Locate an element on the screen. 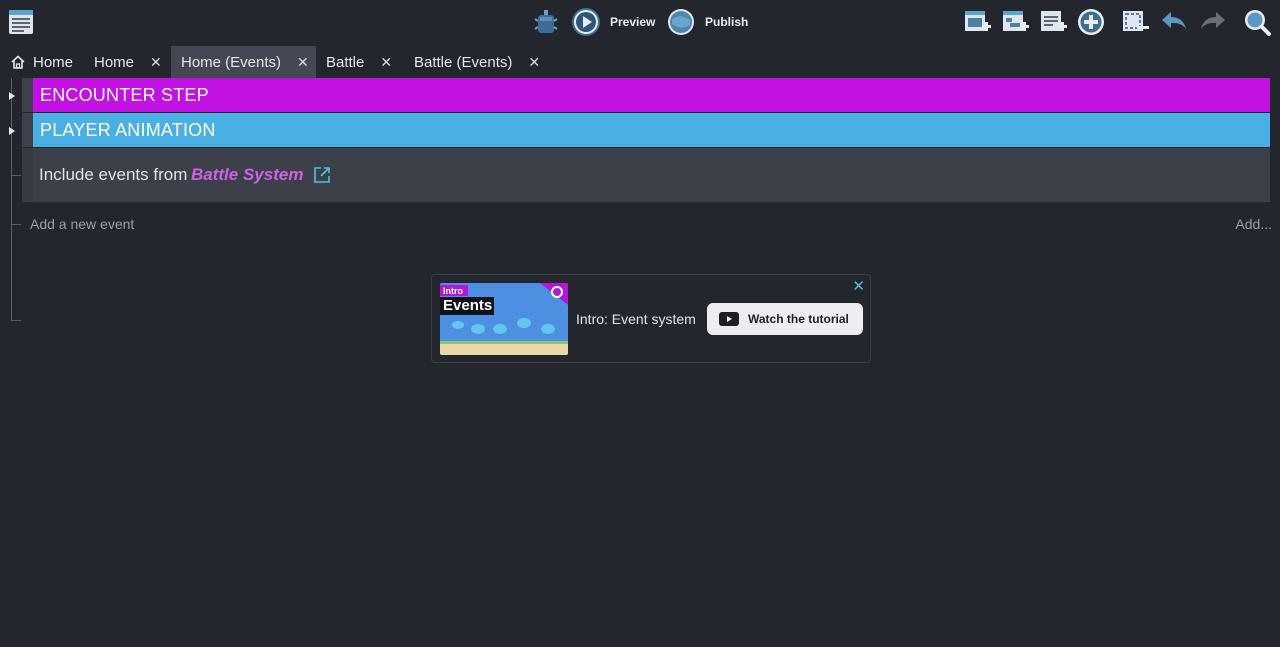 The width and height of the screenshot is (1280, 647). preview-play-icon is located at coordinates (586, 22).